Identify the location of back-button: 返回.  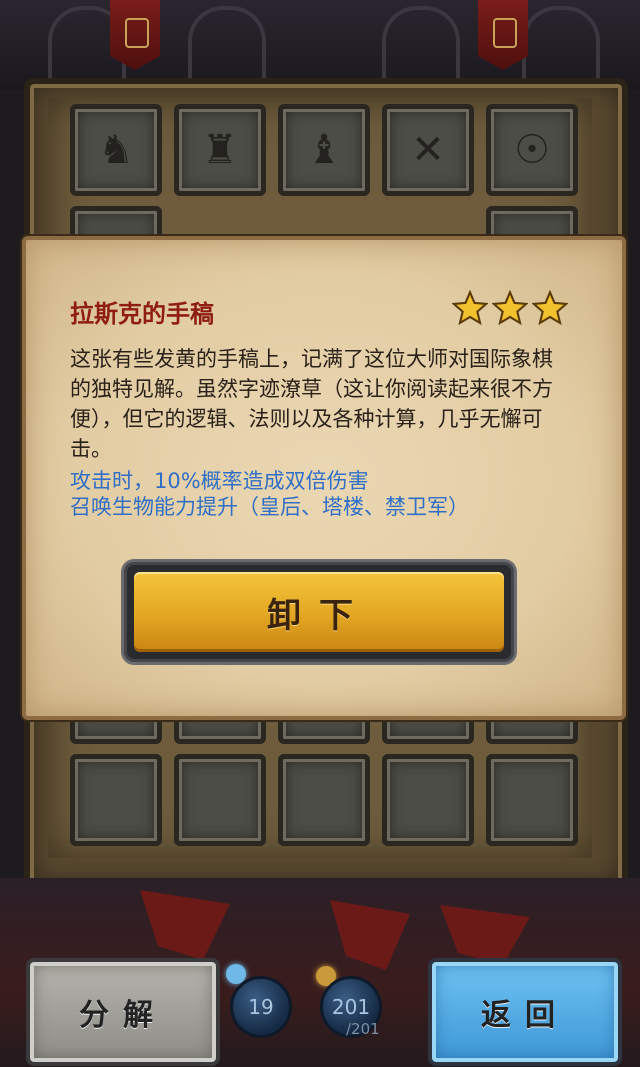
(525, 1012).